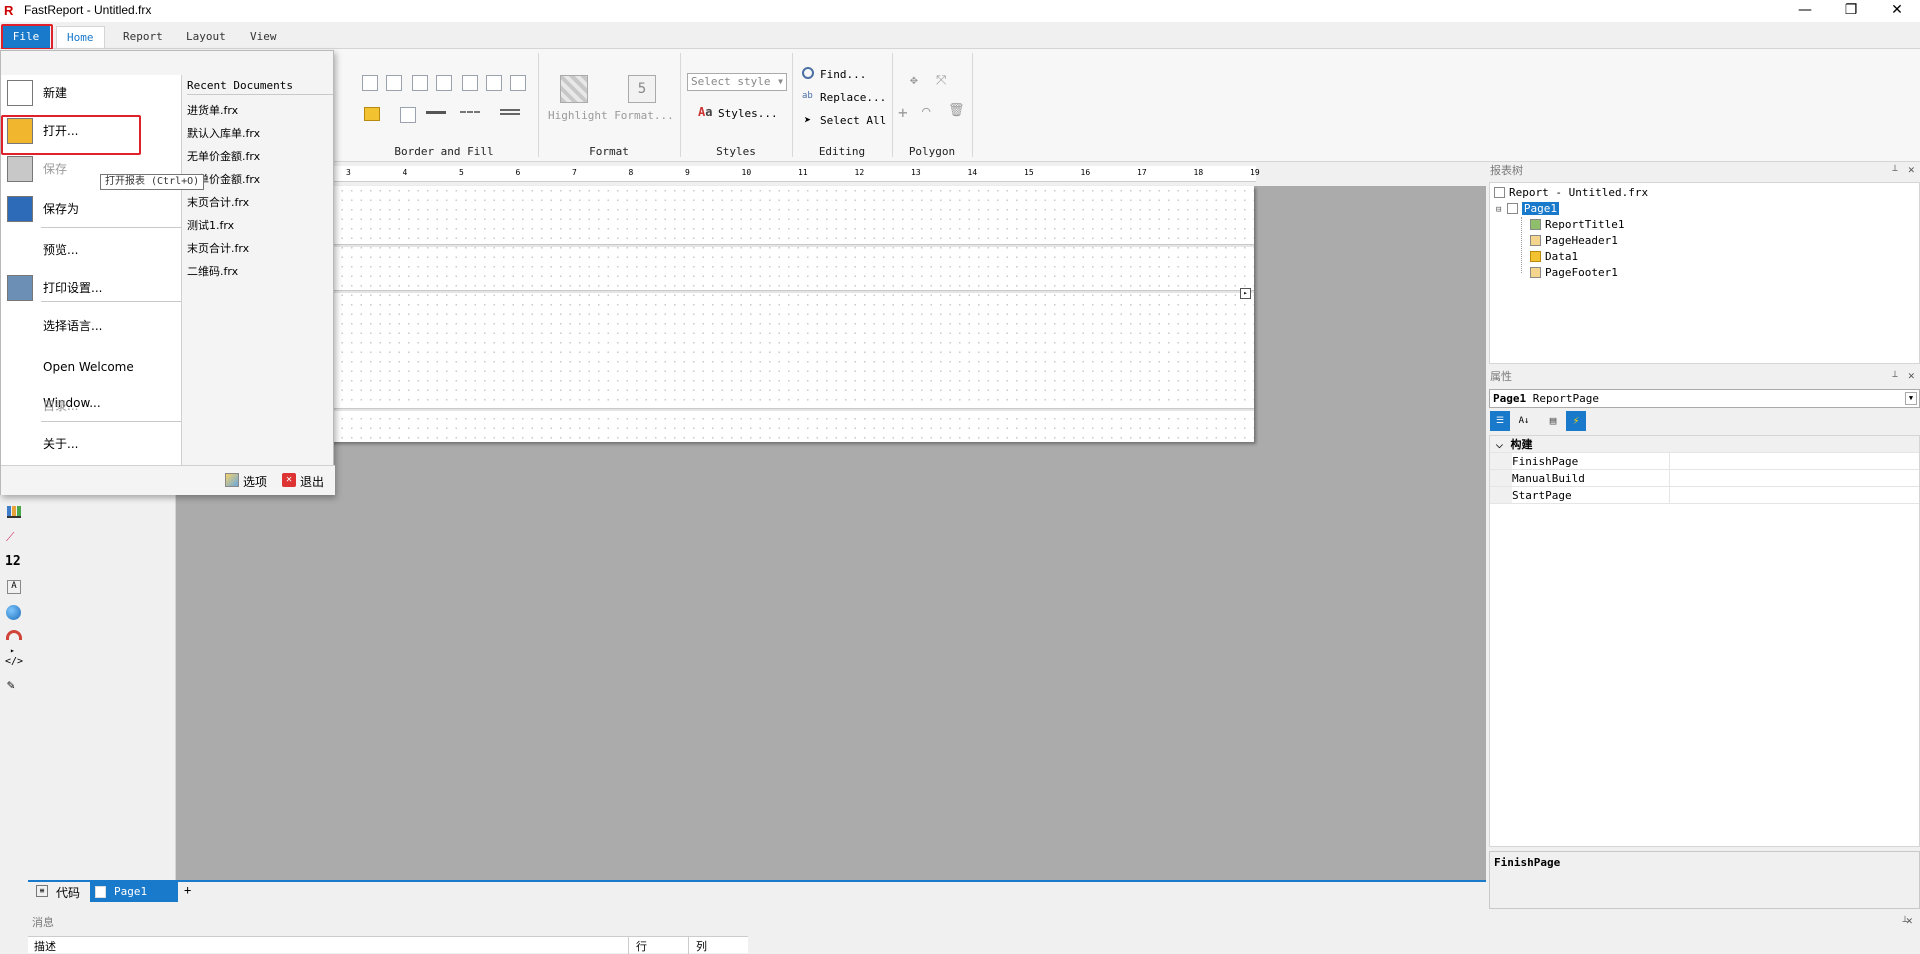  I want to click on recent-document-item: 无单价金额.frx, so click(223, 156).